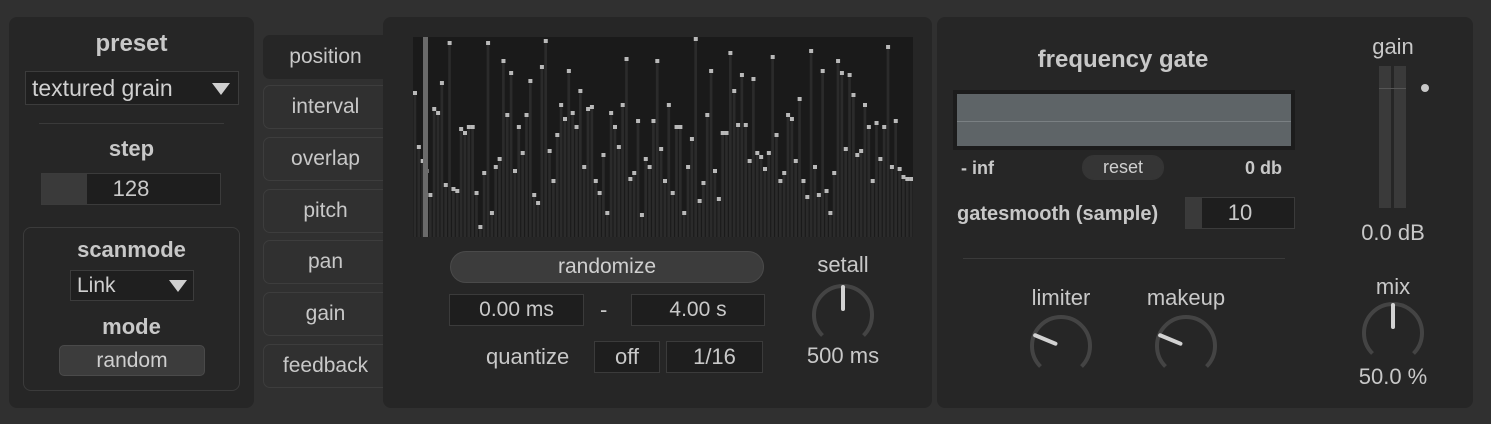 The image size is (1491, 424). Describe the element at coordinates (1240, 213) in the screenshot. I see `gatesmooth-field: 10` at that location.